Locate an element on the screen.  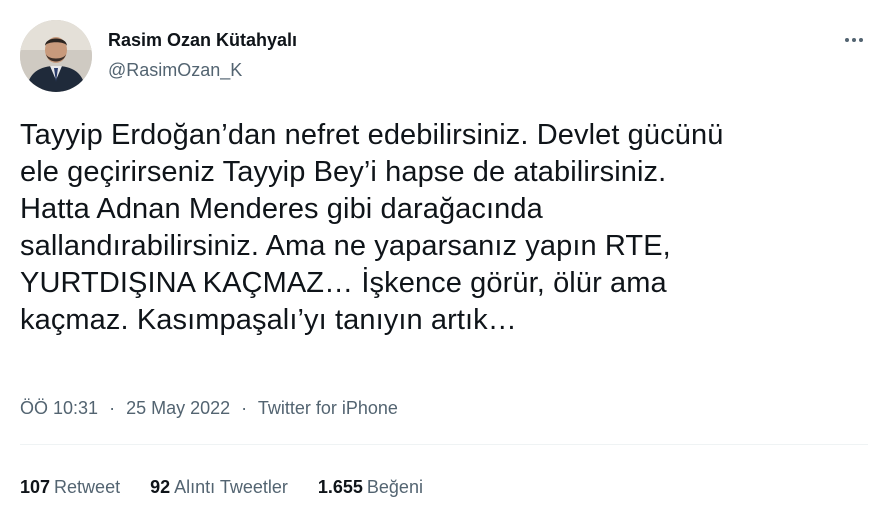
tweet-source: Twitter for iPhone is located at coordinates (328, 408).